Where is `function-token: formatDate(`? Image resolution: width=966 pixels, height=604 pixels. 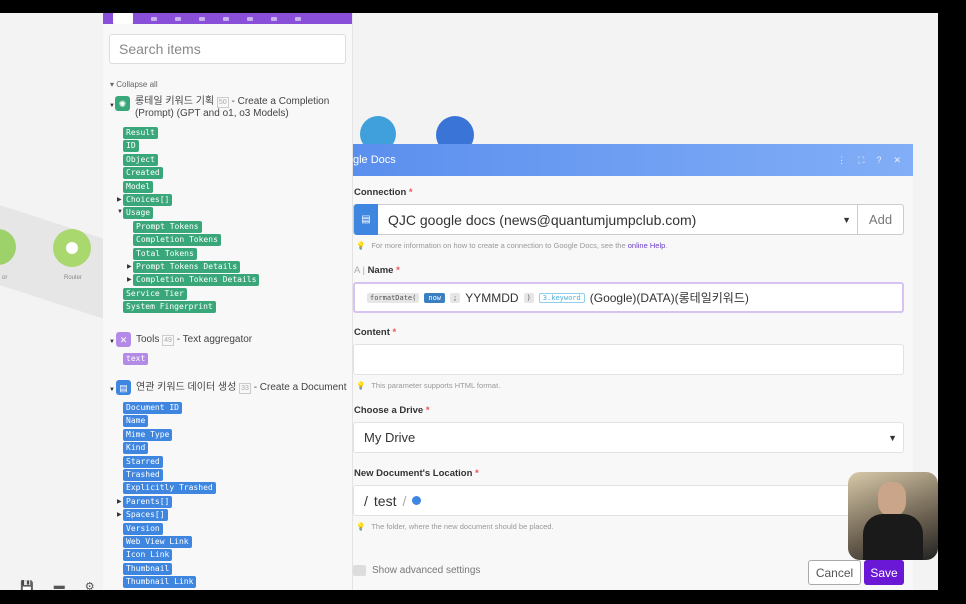 function-token: formatDate( is located at coordinates (393, 297).